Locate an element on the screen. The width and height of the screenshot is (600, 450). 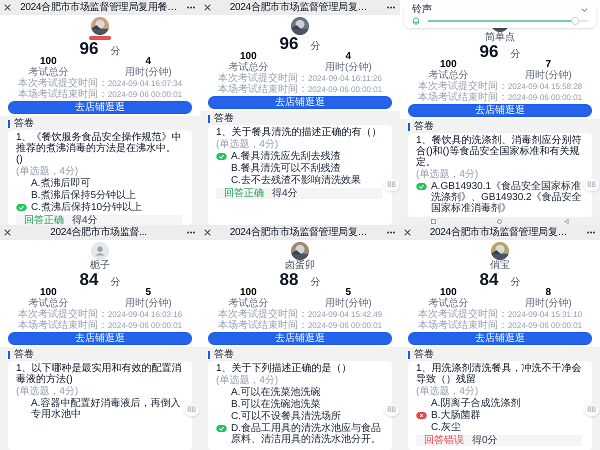
answer-option: A.容器中配置好消毒液后，再倒入专用水池中 is located at coordinates (106, 409).